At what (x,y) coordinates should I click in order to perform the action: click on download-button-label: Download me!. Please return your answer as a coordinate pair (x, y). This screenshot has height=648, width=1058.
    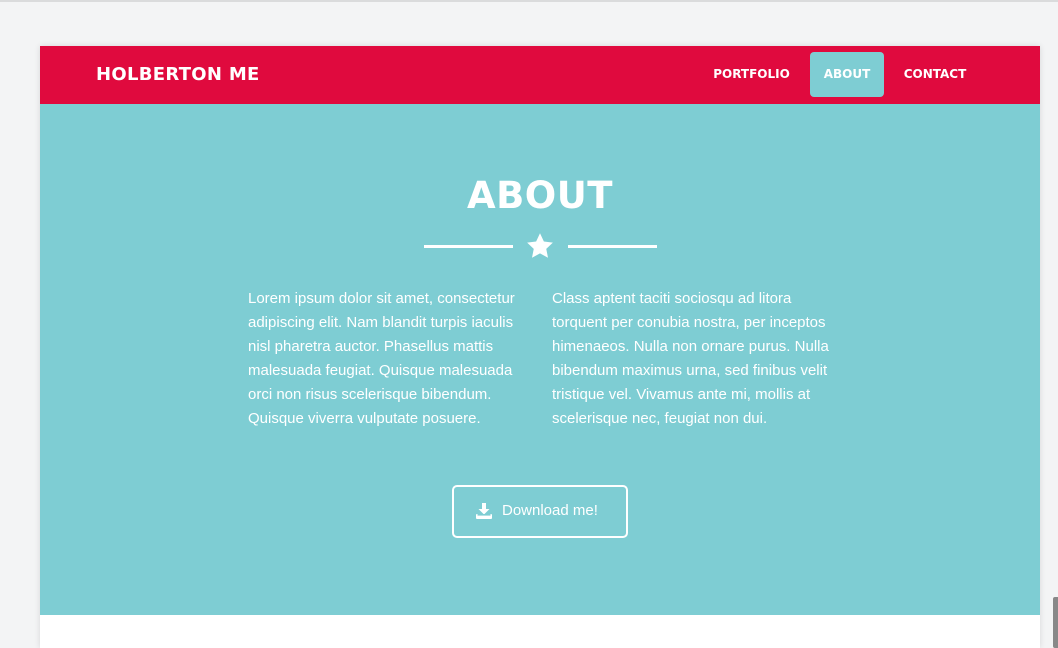
    Looking at the image, I should click on (550, 510).